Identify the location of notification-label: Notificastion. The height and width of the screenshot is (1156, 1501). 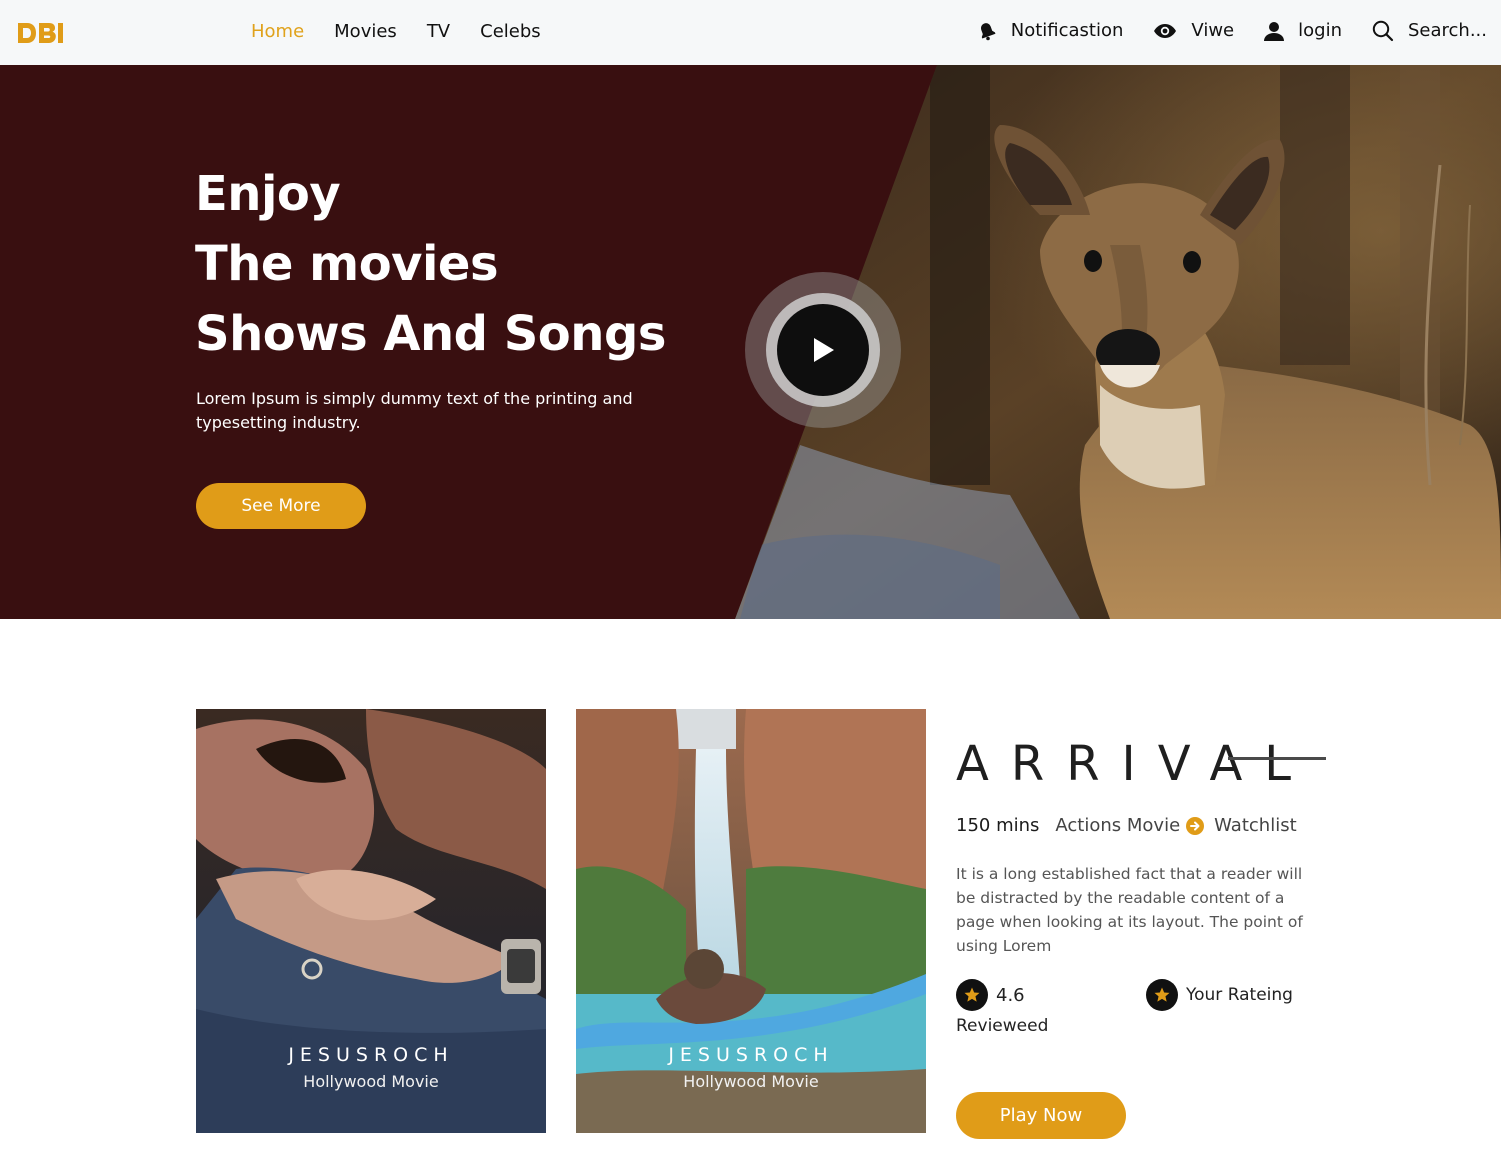
(1067, 30).